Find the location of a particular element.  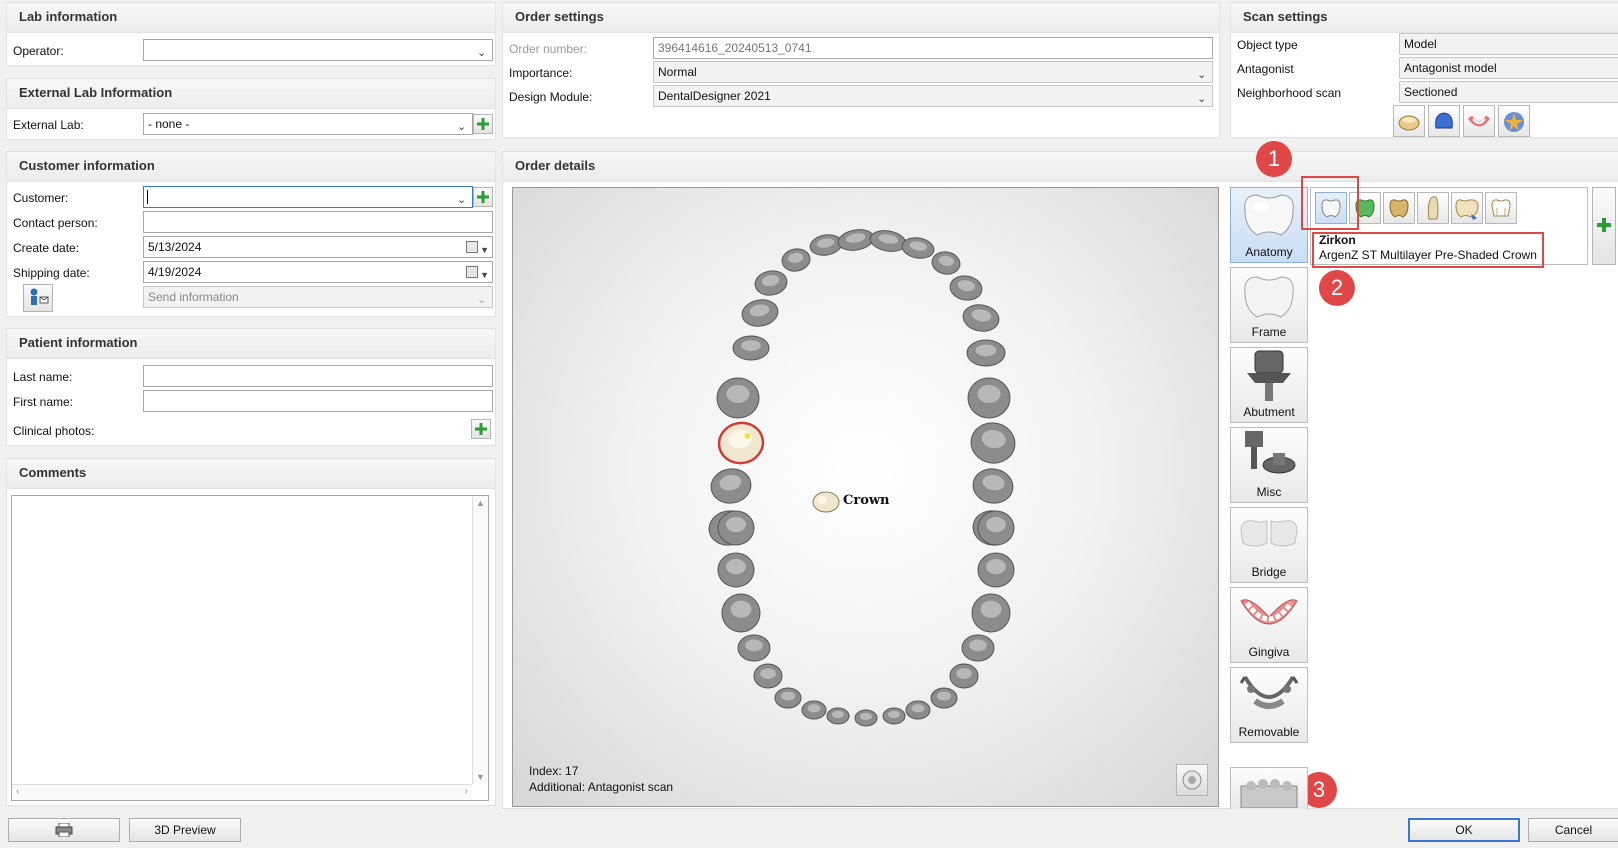

gold-crown-icon is located at coordinates (1399, 208).